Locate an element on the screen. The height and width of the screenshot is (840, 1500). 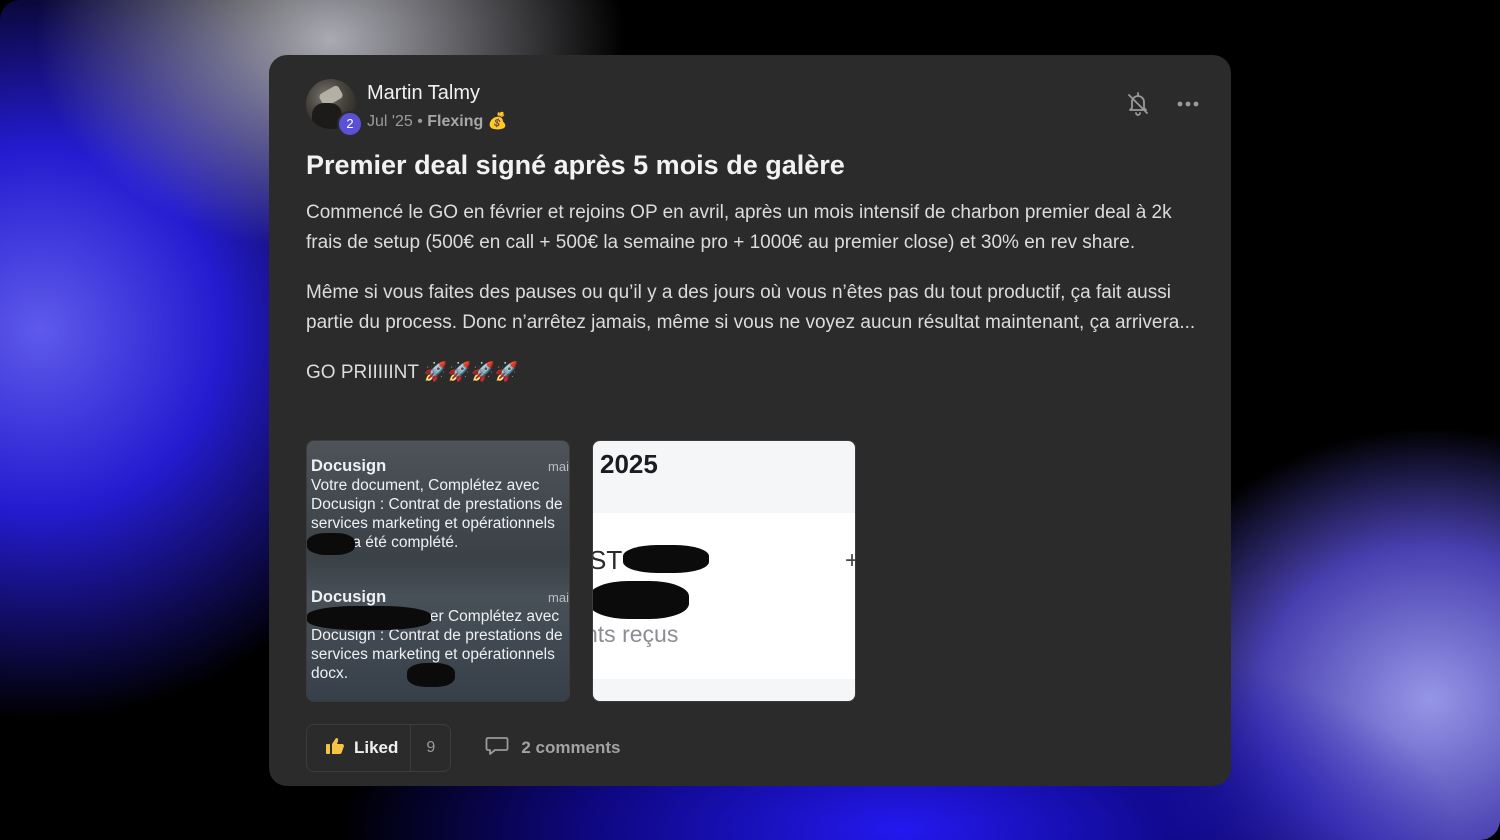
post-paragraph: GO PRIIIIINT 🚀🚀🚀🚀 is located at coordinates (412, 372).